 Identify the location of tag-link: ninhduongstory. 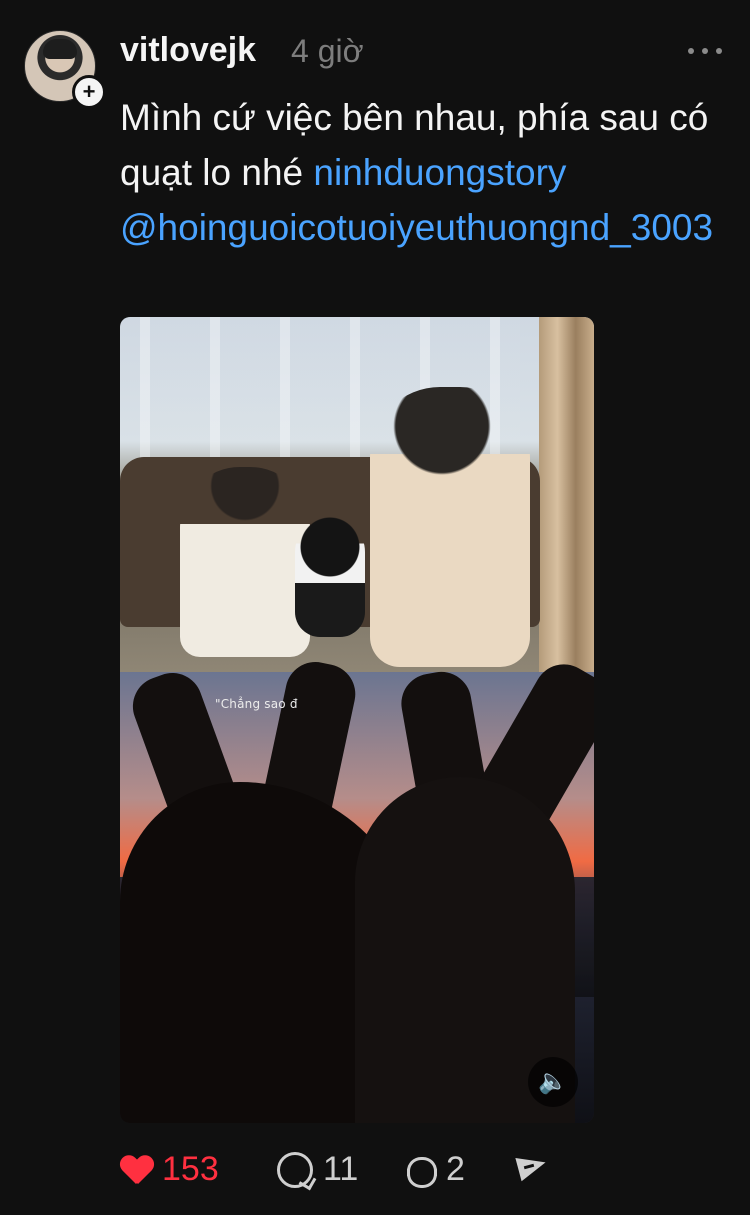
(439, 172).